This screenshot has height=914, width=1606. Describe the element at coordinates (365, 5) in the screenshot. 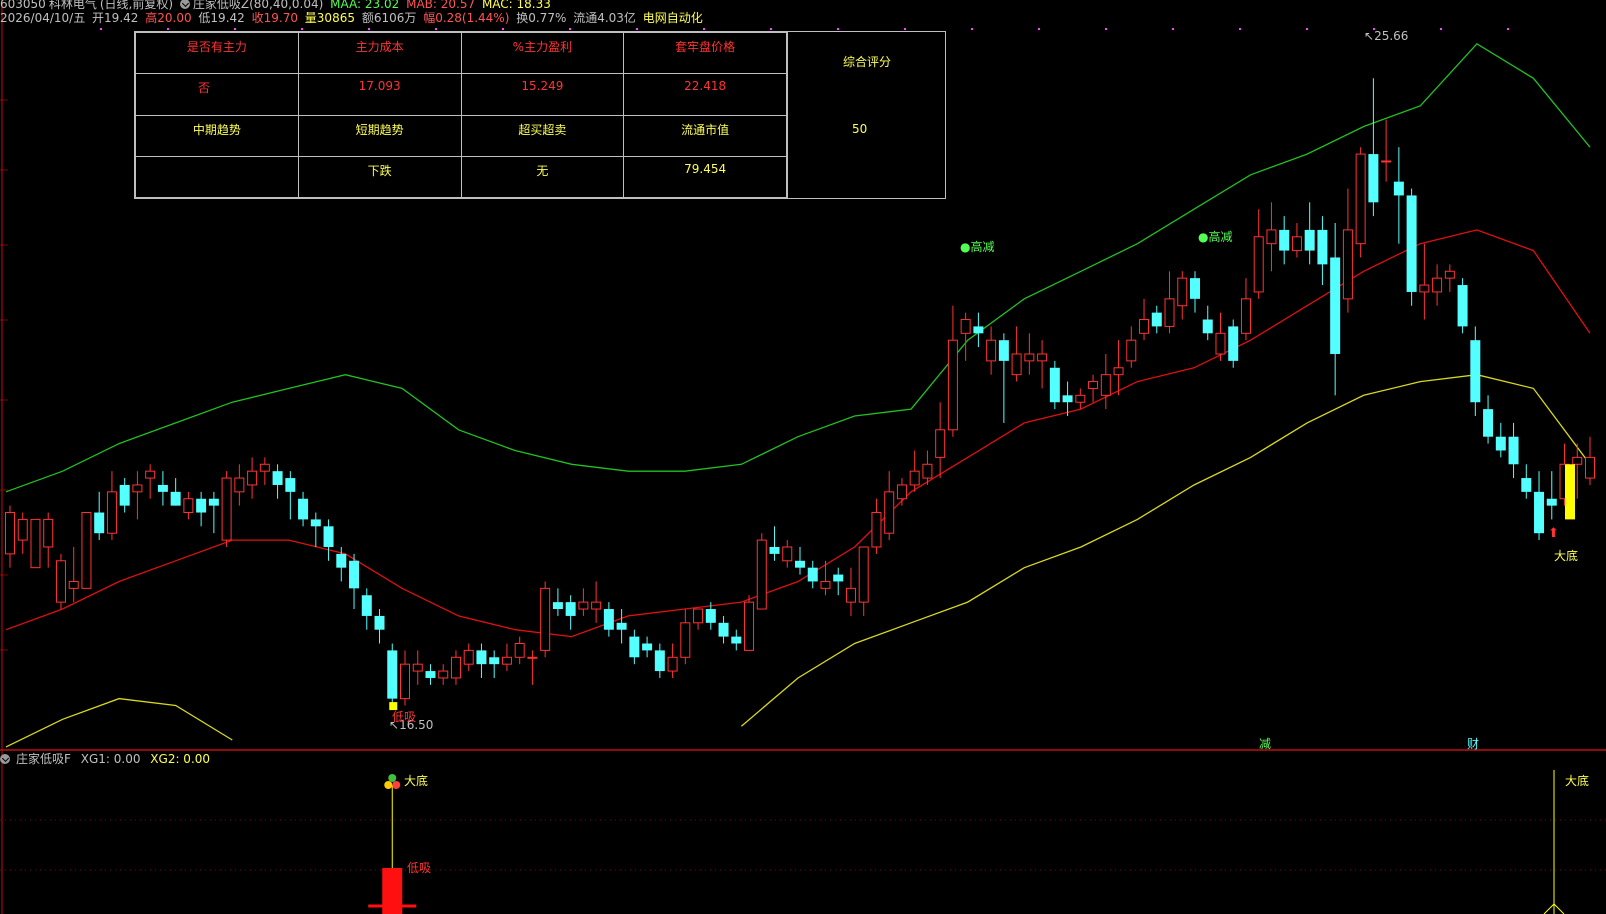

I see `maa-value: MAA: 23.02` at that location.